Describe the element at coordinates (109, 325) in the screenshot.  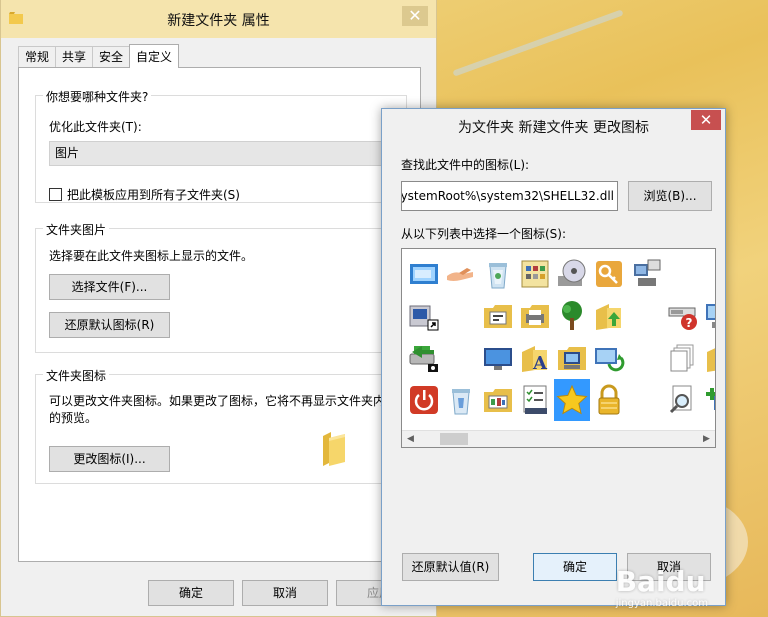
I see `restore-default-image-button: 还原默认图标(R)` at that location.